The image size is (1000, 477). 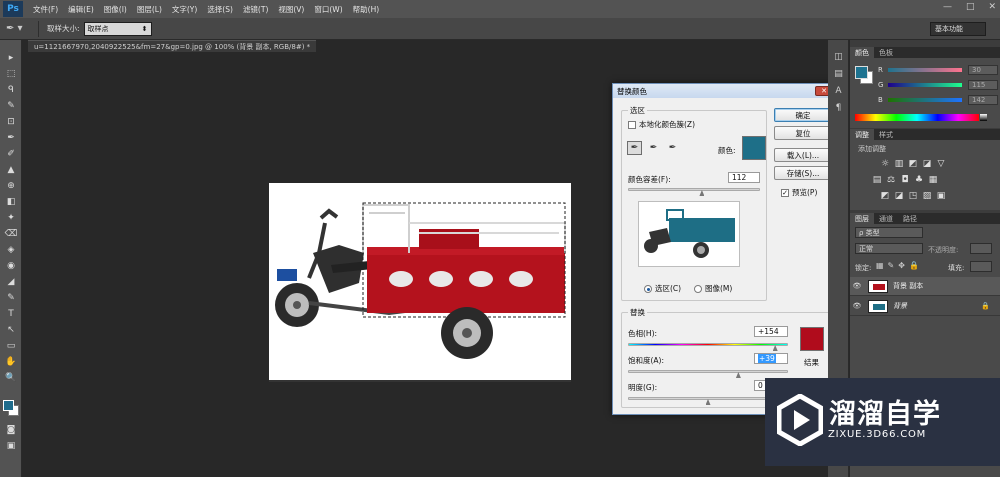 What do you see at coordinates (877, 179) in the screenshot?
I see `hue-saturation-icon: ▤` at bounding box center [877, 179].